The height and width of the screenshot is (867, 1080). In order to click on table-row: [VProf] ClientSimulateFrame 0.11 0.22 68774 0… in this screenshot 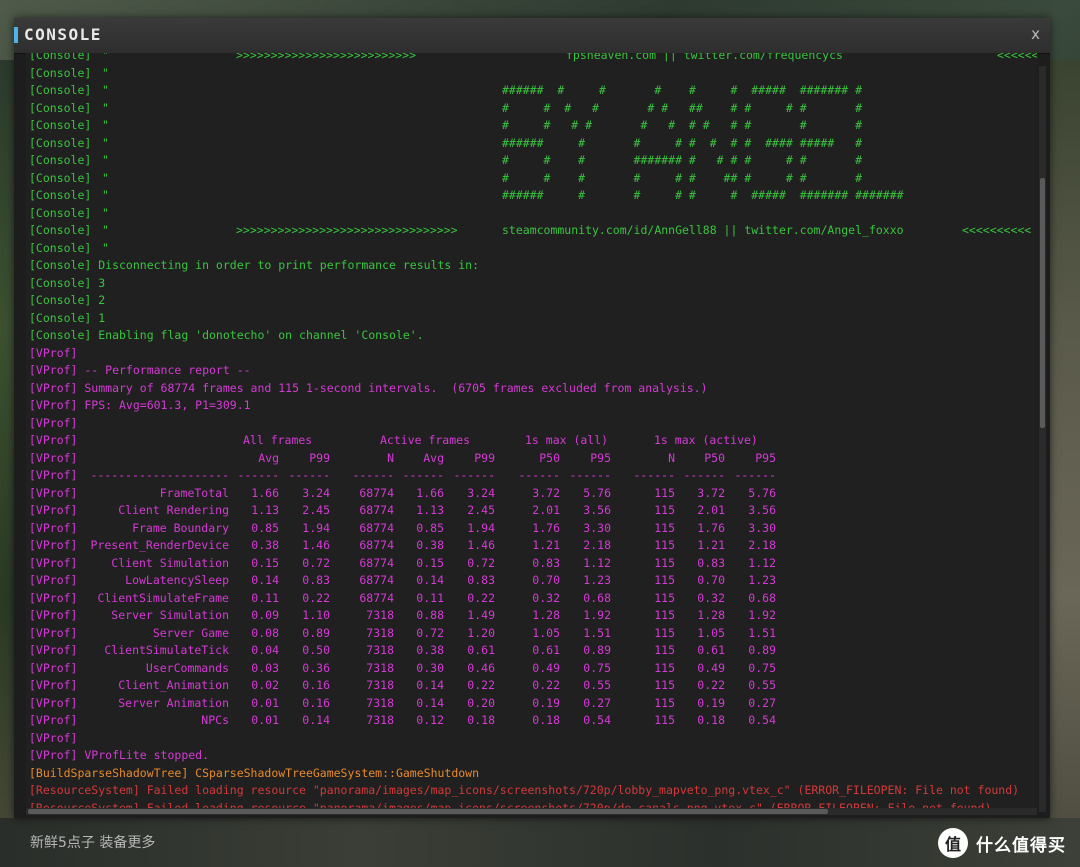, I will do `click(531, 599)`.